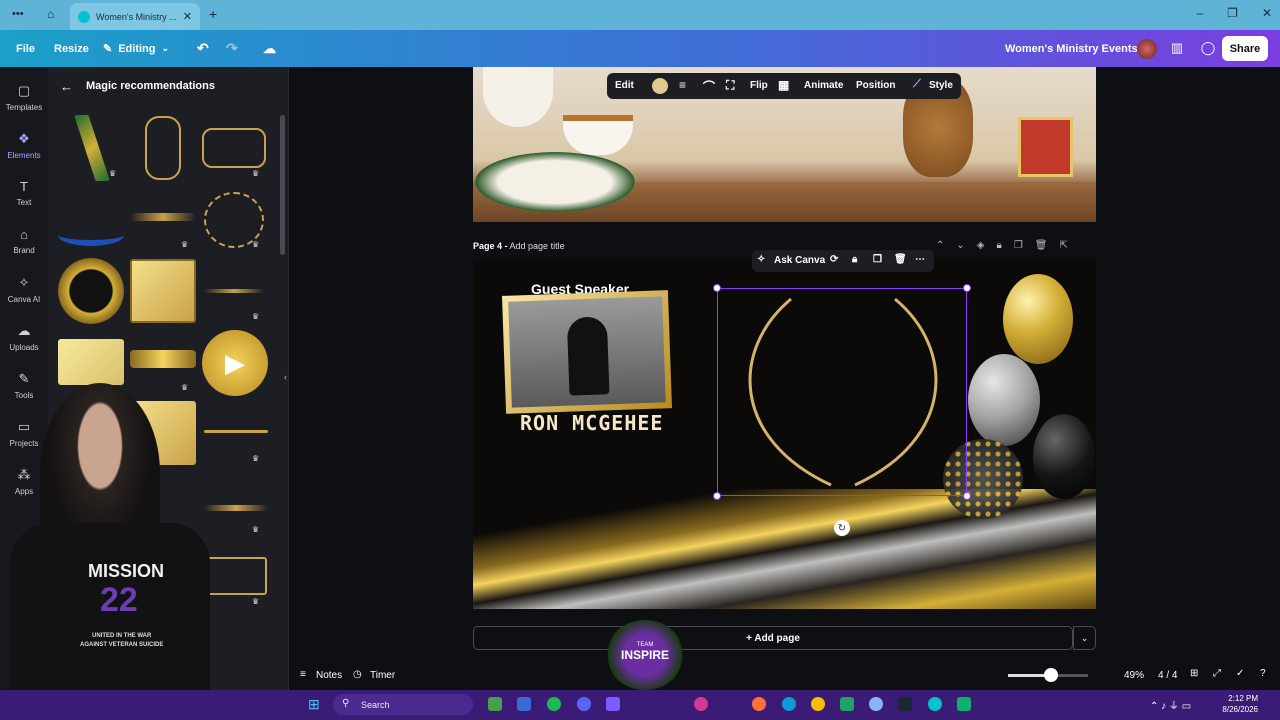 This screenshot has width=1280, height=720. What do you see at coordinates (269, 48) in the screenshot?
I see `cloud-sync-icon: ☁` at bounding box center [269, 48].